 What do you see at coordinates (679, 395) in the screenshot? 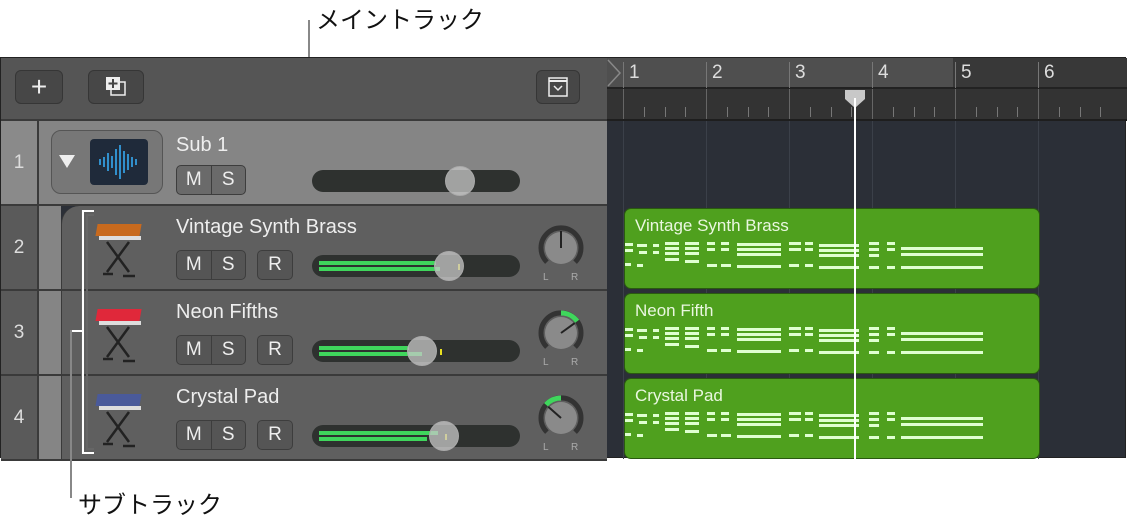
I see `region-name: Crystal Pad` at bounding box center [679, 395].